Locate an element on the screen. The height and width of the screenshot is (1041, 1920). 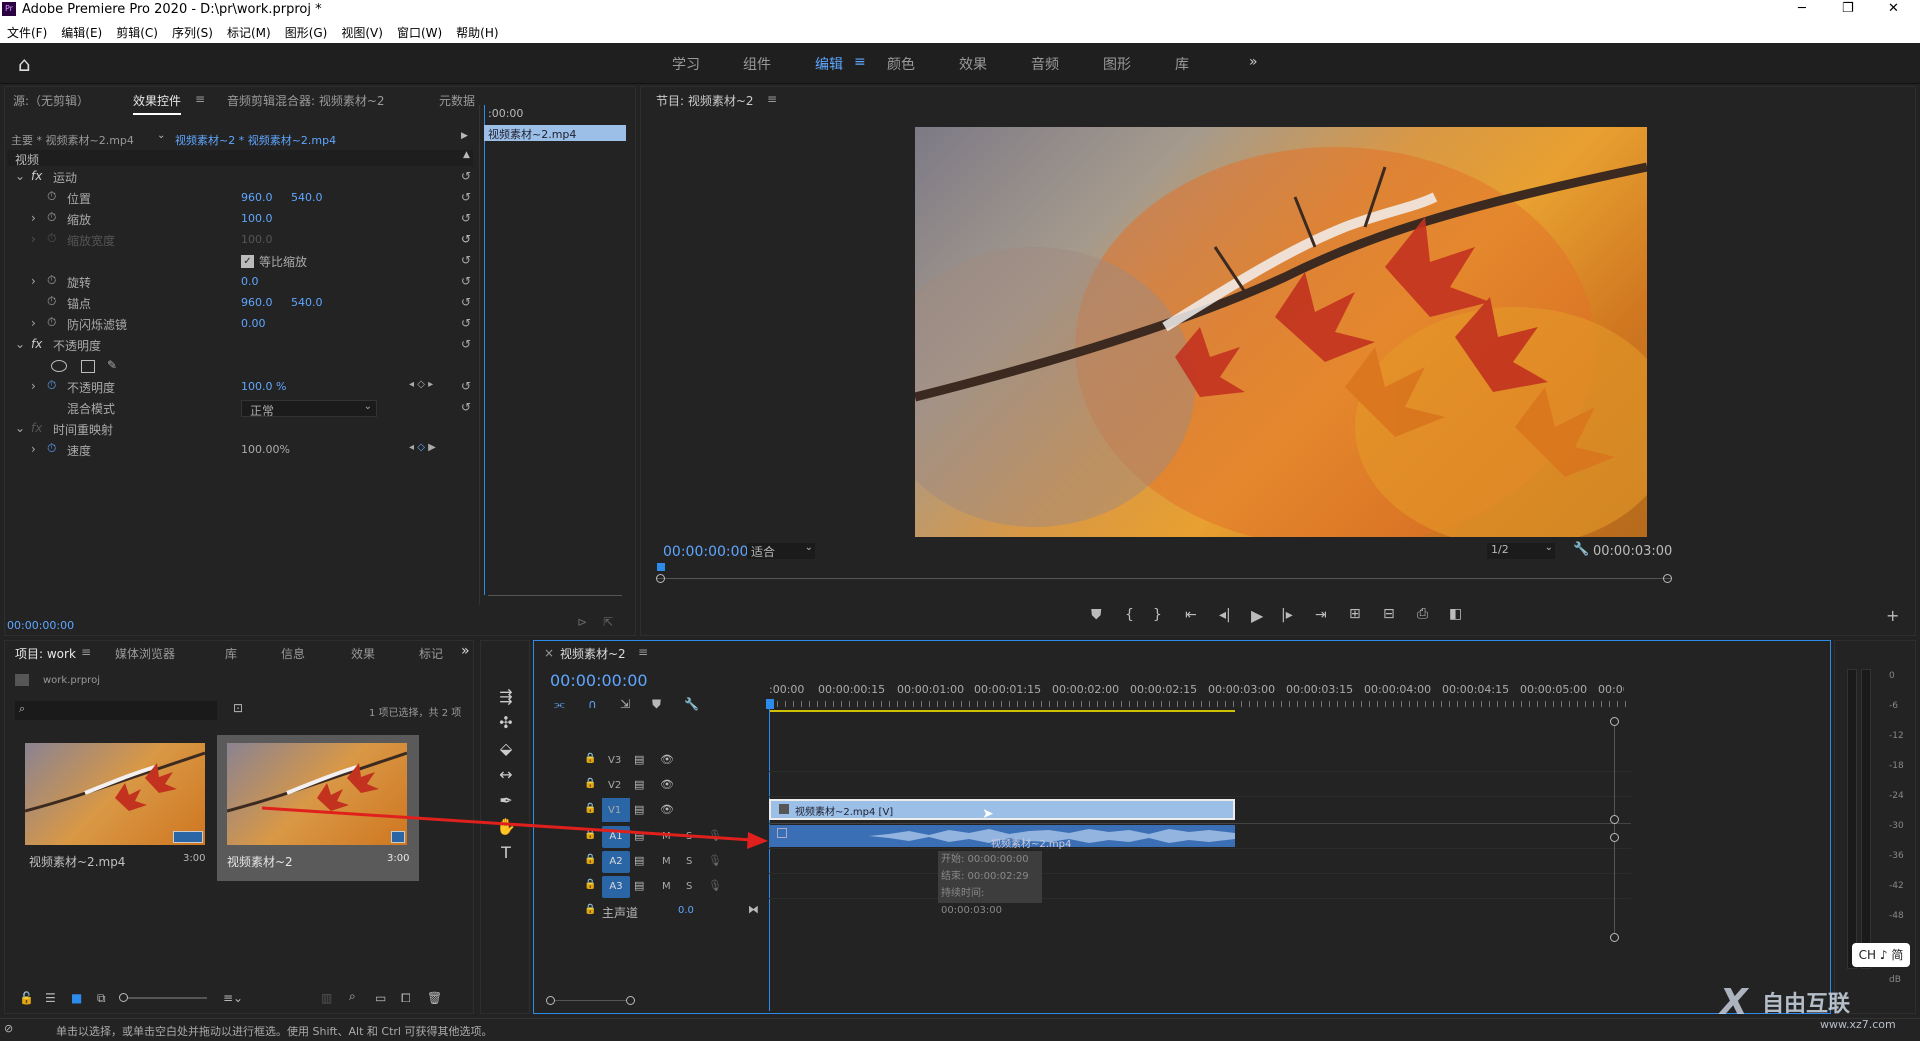
ripple-edit-tool-icon: ✣ is located at coordinates (506, 722).